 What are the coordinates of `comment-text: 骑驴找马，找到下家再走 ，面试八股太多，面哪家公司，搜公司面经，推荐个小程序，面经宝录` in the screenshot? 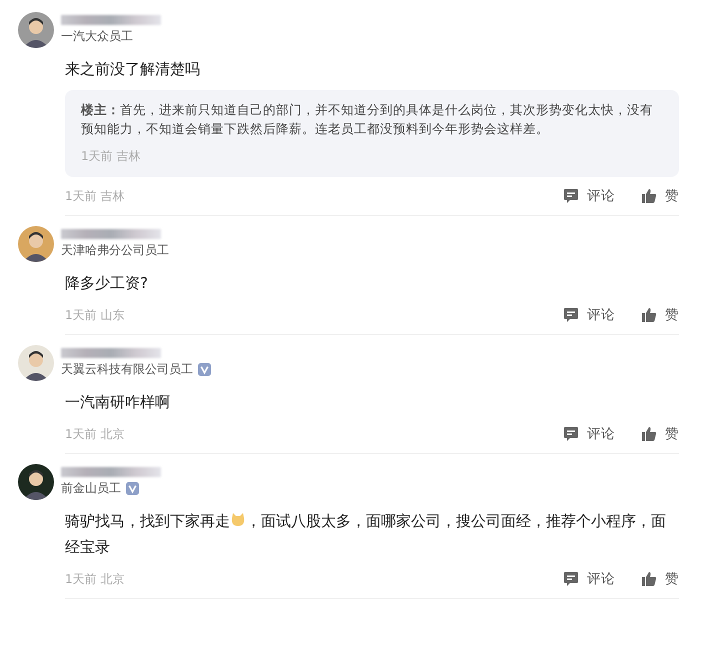 It's located at (366, 534).